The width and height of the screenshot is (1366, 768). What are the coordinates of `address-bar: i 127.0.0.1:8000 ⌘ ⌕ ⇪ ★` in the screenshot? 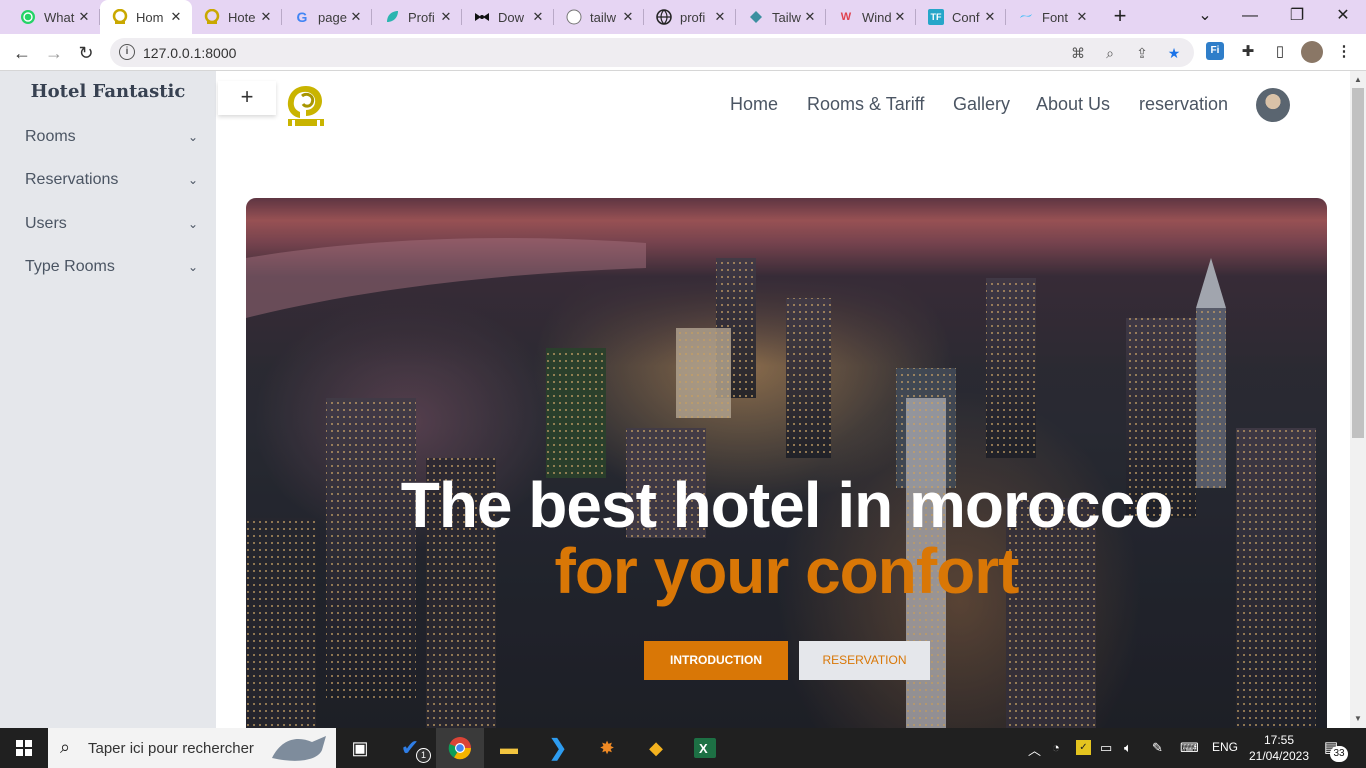 It's located at (652, 52).